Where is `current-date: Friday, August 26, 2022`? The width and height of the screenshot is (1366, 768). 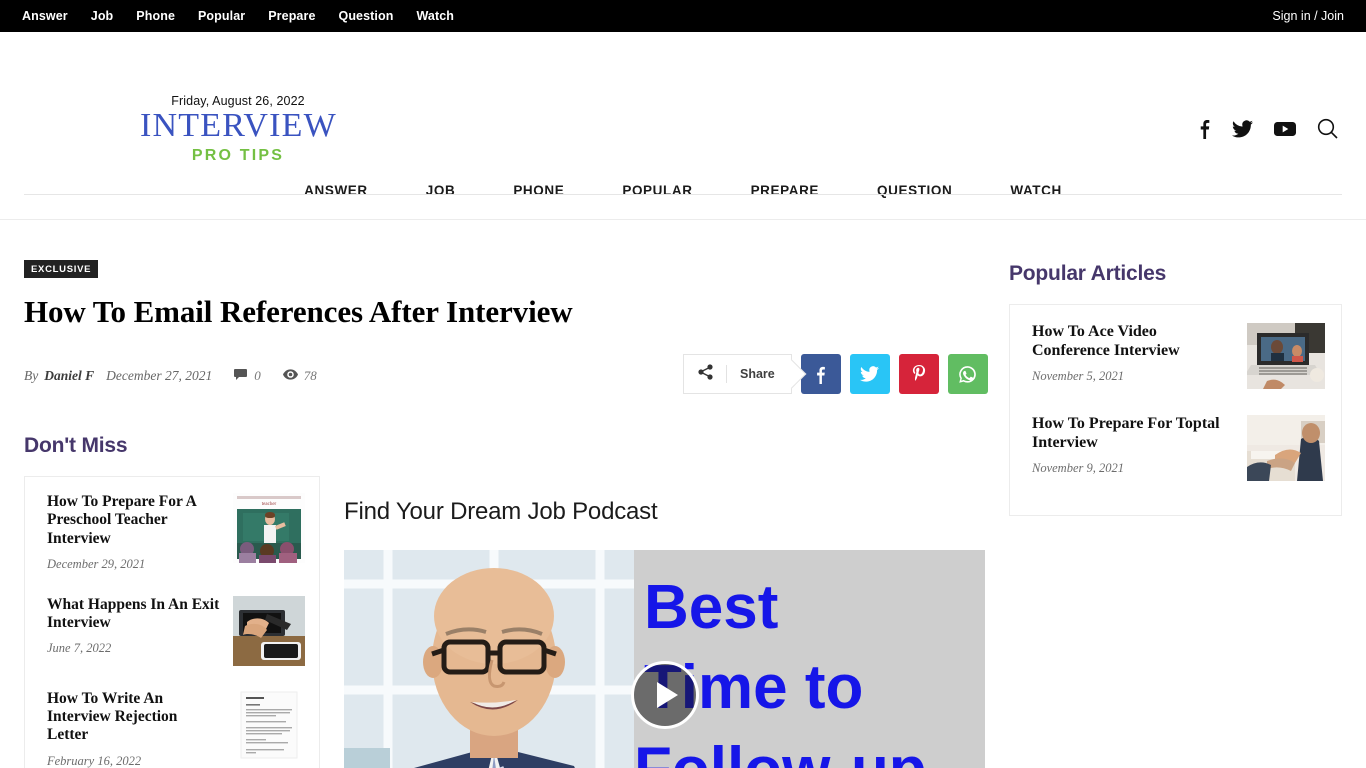
current-date: Friday, August 26, 2022 is located at coordinates (238, 101).